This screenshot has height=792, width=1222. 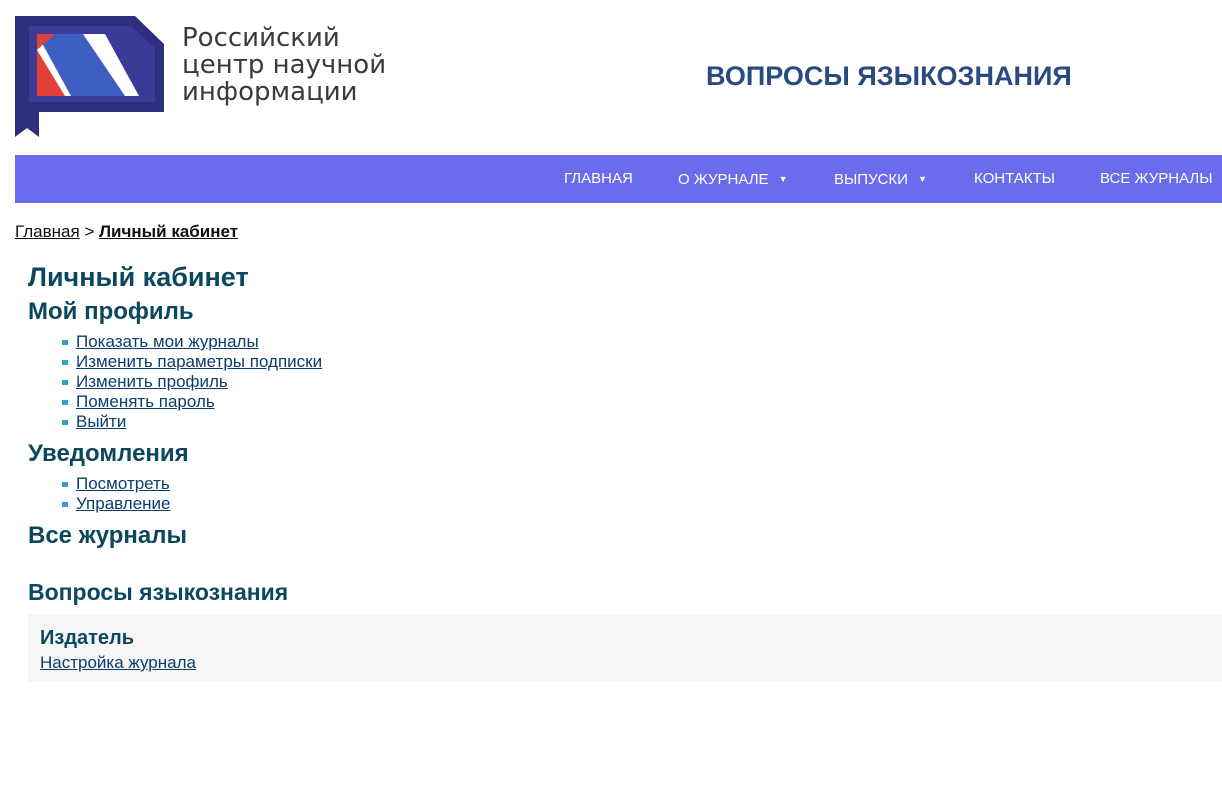 I want to click on journal-heading: Вопросы языкознания, so click(x=158, y=592).